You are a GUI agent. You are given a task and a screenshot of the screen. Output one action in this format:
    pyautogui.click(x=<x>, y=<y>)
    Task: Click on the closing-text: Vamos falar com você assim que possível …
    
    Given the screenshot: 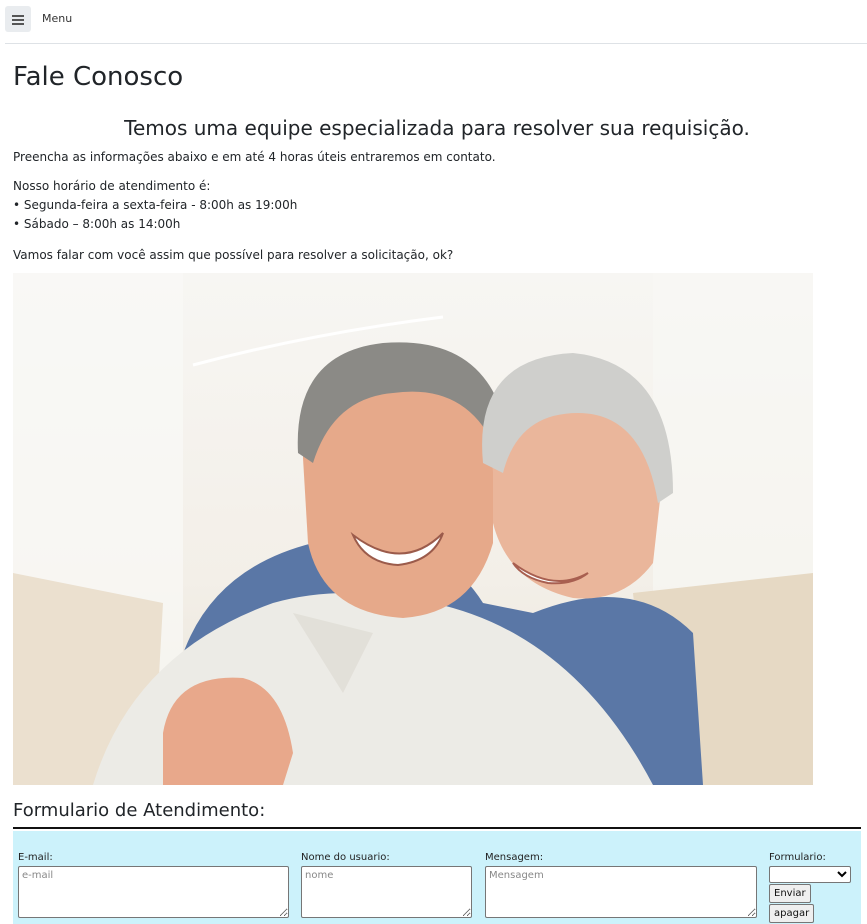 What is the action you would take?
    pyautogui.click(x=233, y=255)
    